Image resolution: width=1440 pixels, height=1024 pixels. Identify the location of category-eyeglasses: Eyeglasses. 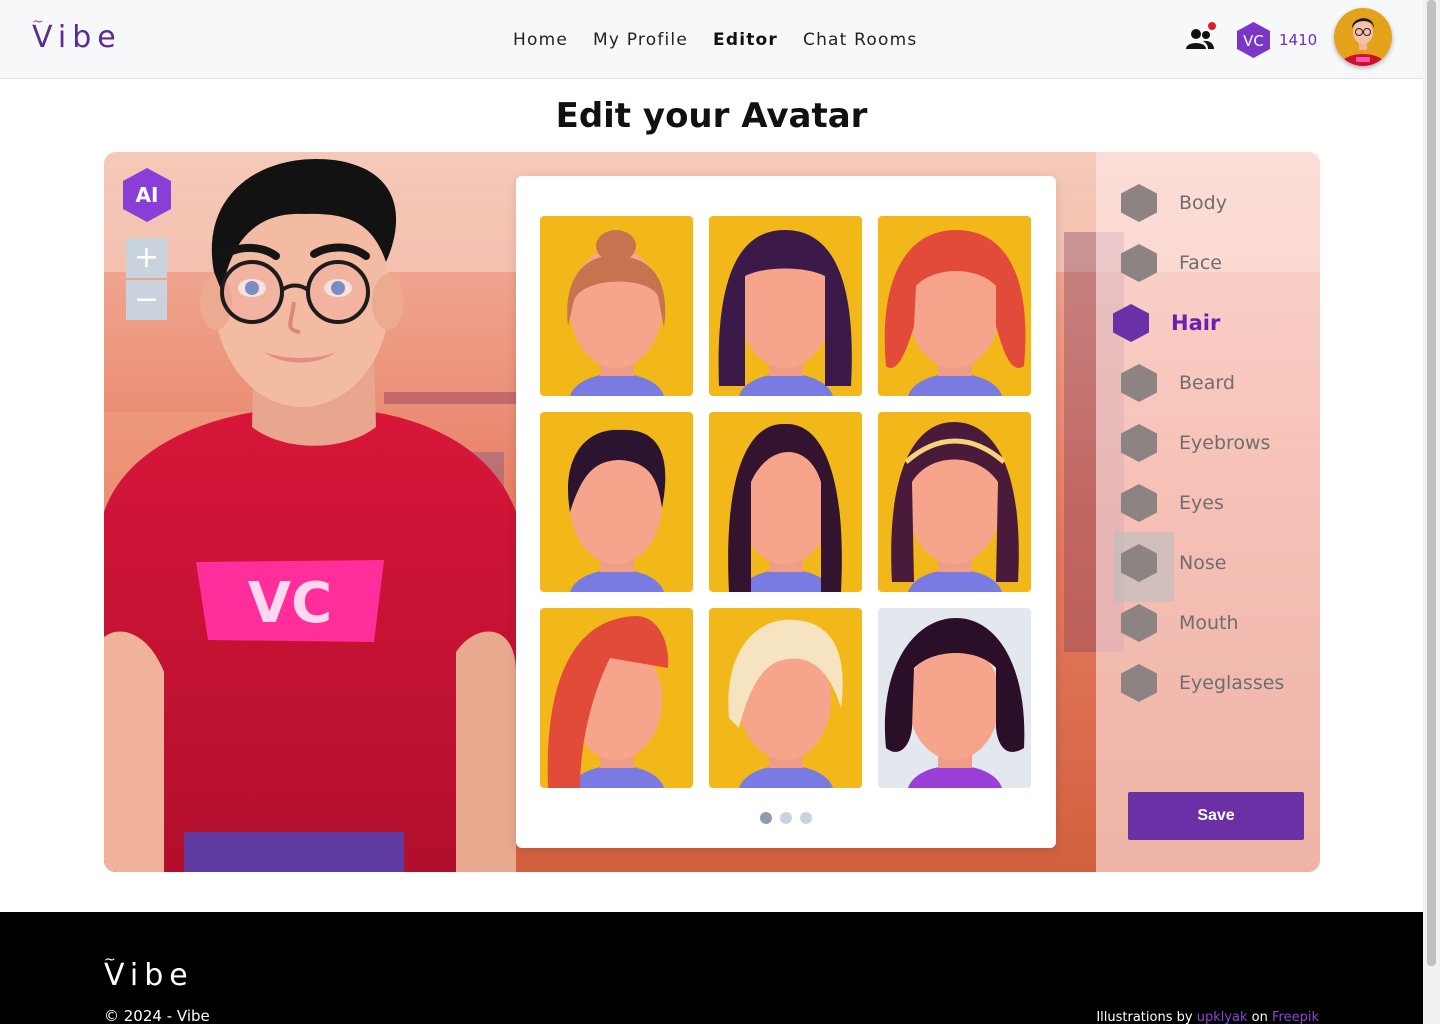
(1202, 683).